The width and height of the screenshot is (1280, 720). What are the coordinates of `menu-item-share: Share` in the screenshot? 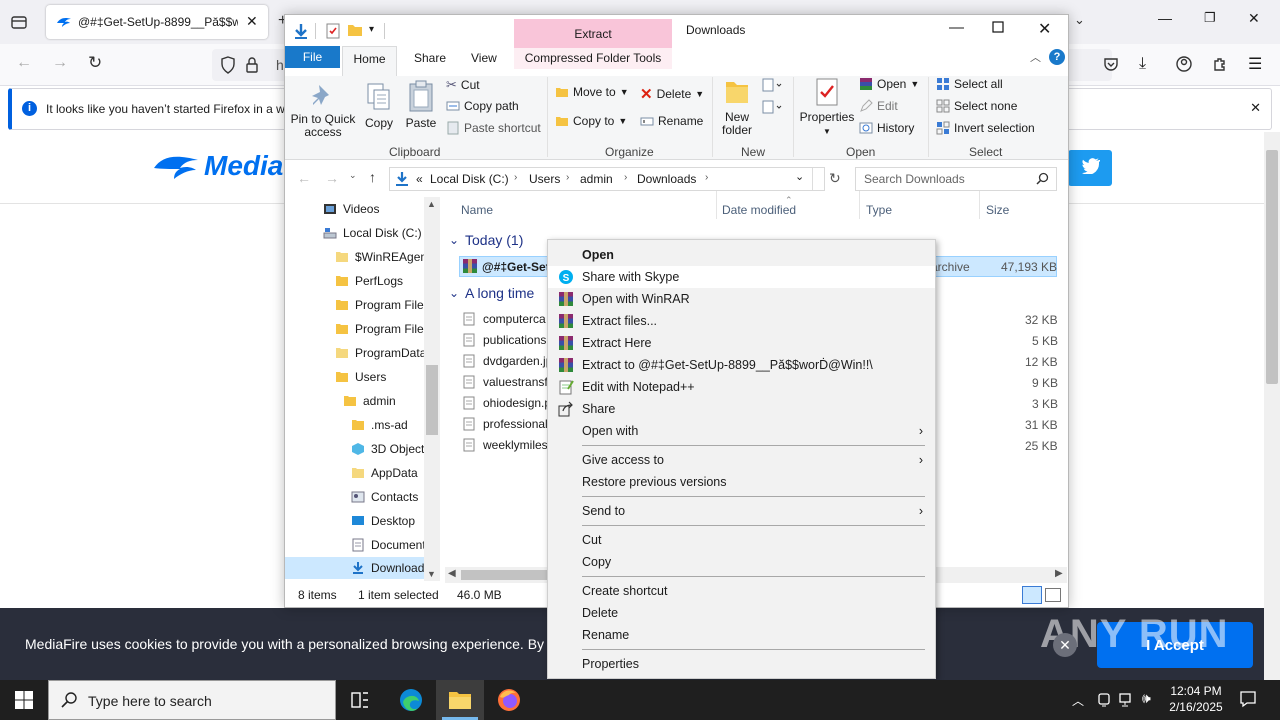 It's located at (741, 409).